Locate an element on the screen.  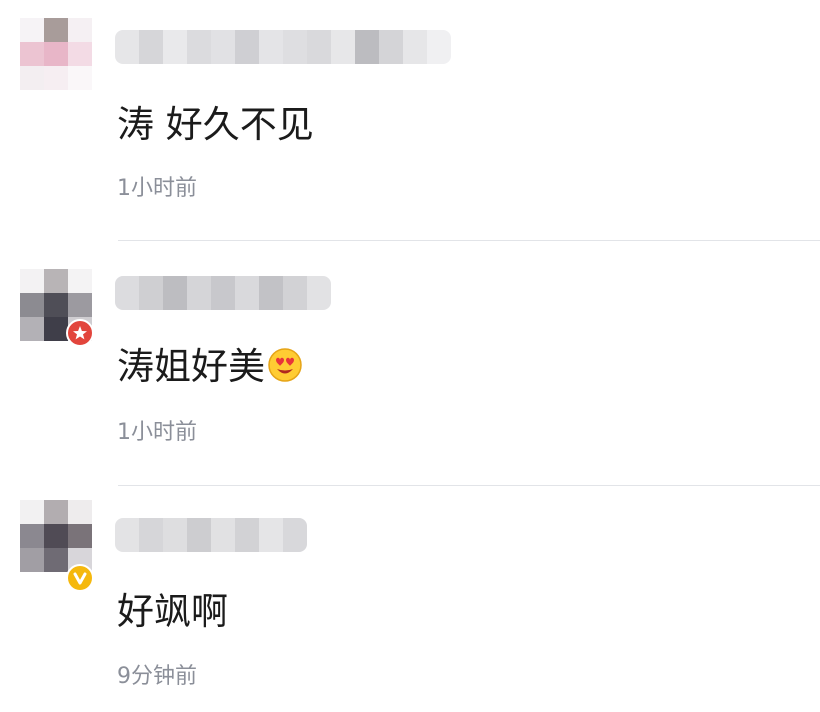
comment-timestamp: 9分钟前 is located at coordinates (157, 676).